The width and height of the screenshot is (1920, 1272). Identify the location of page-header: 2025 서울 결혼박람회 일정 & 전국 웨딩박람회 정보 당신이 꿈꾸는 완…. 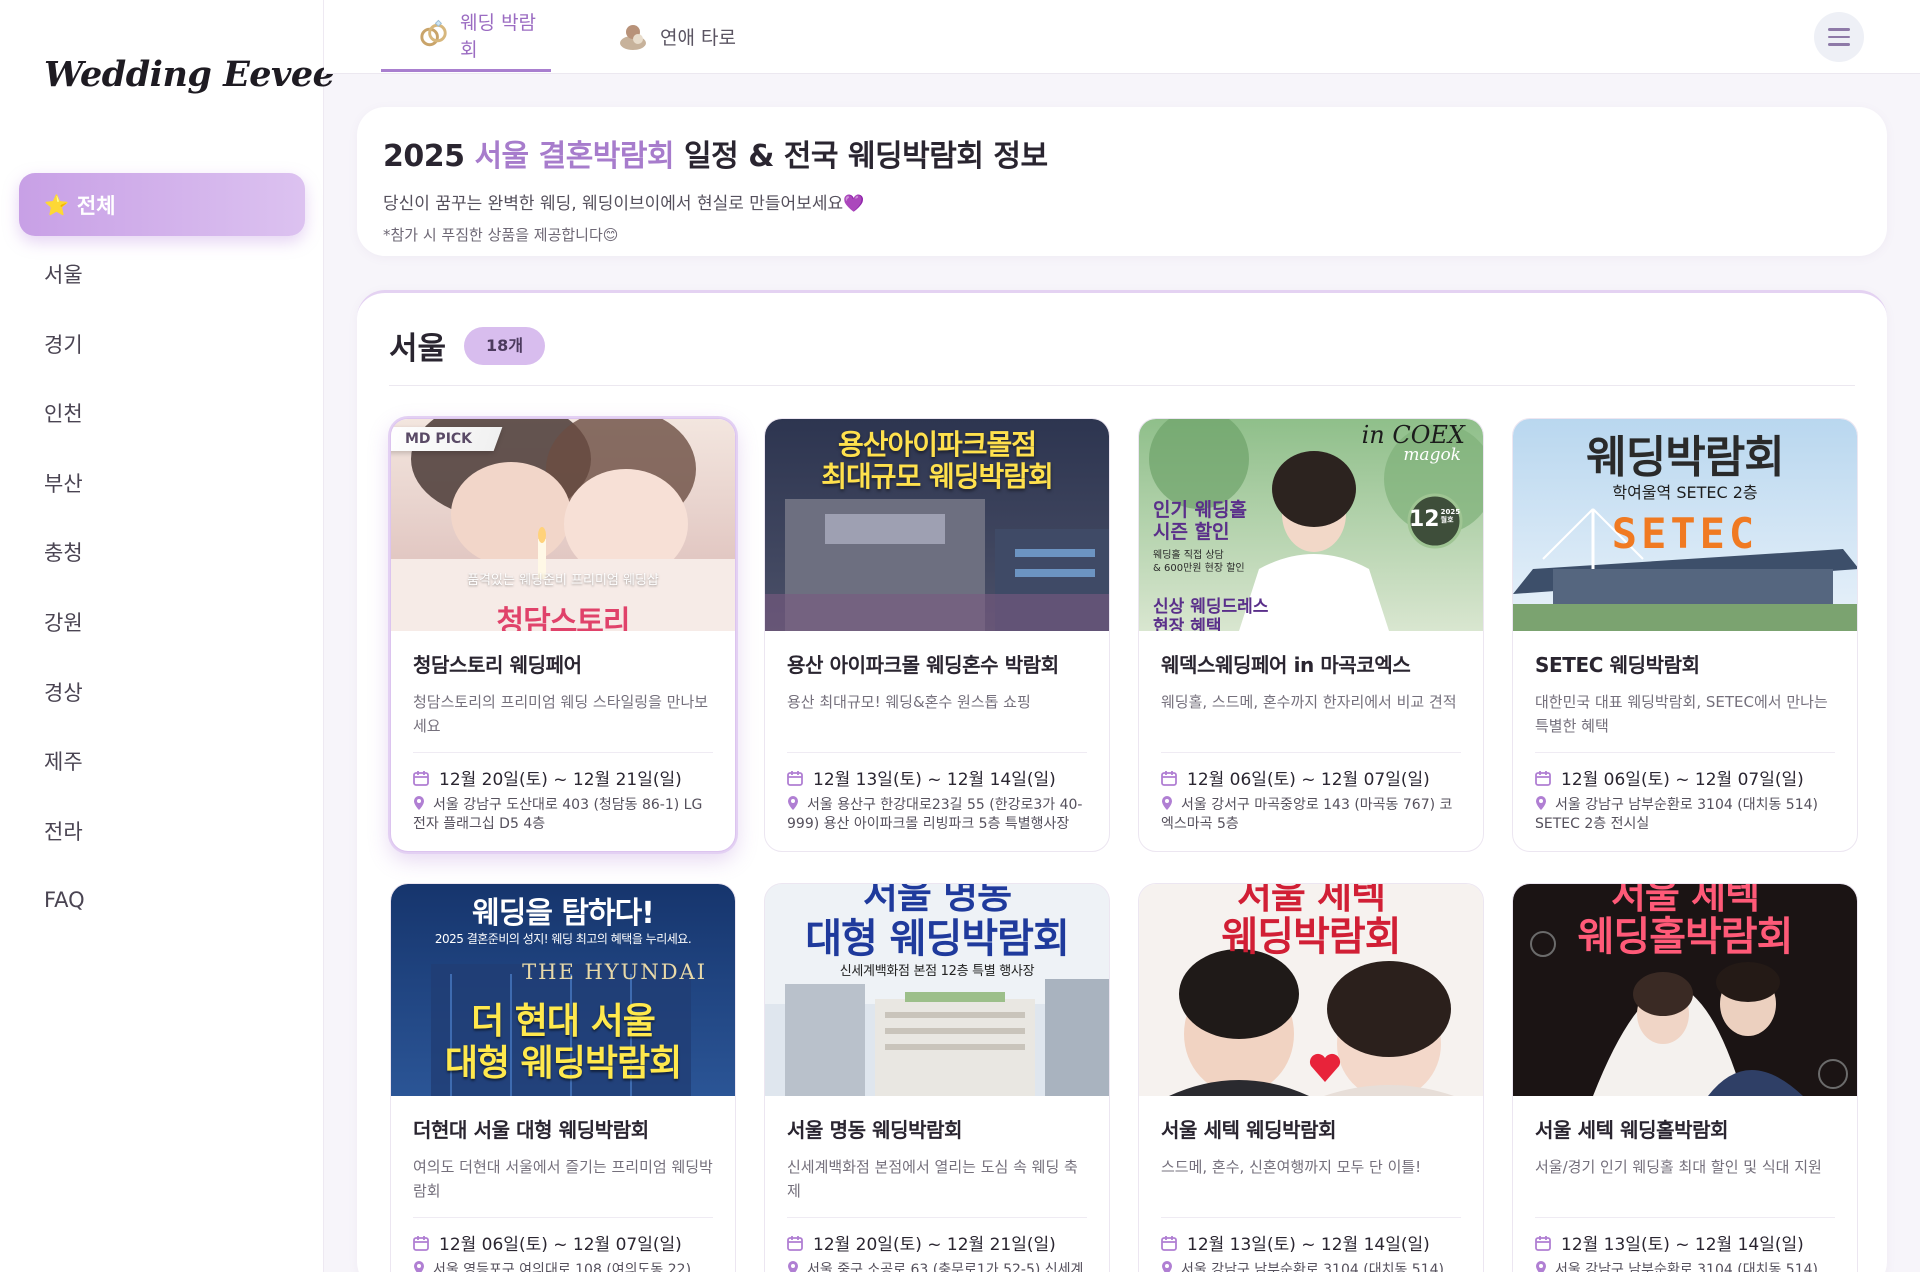
(1122, 181).